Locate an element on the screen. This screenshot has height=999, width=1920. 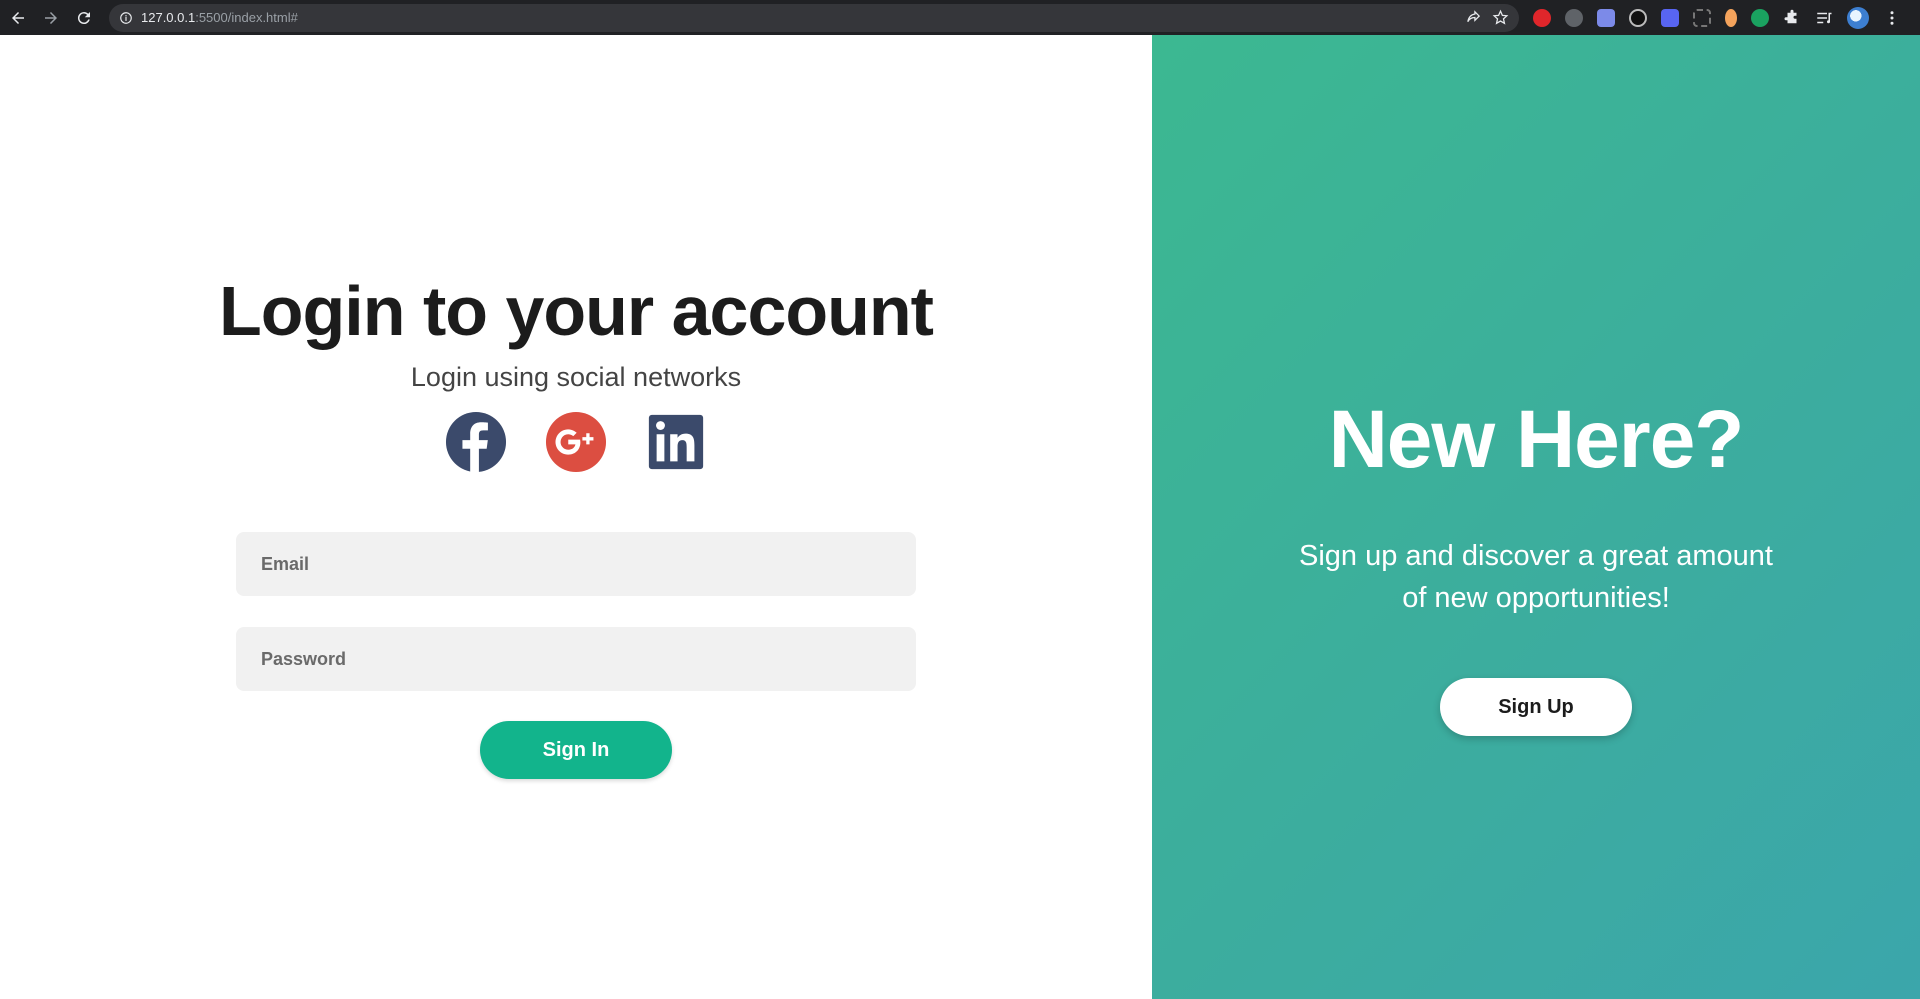
extension-red-icon is located at coordinates (1542, 17).